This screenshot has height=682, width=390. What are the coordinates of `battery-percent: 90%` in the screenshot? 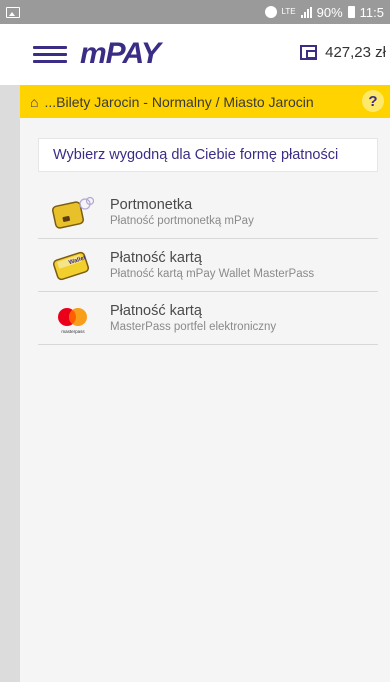 It's located at (329, 12).